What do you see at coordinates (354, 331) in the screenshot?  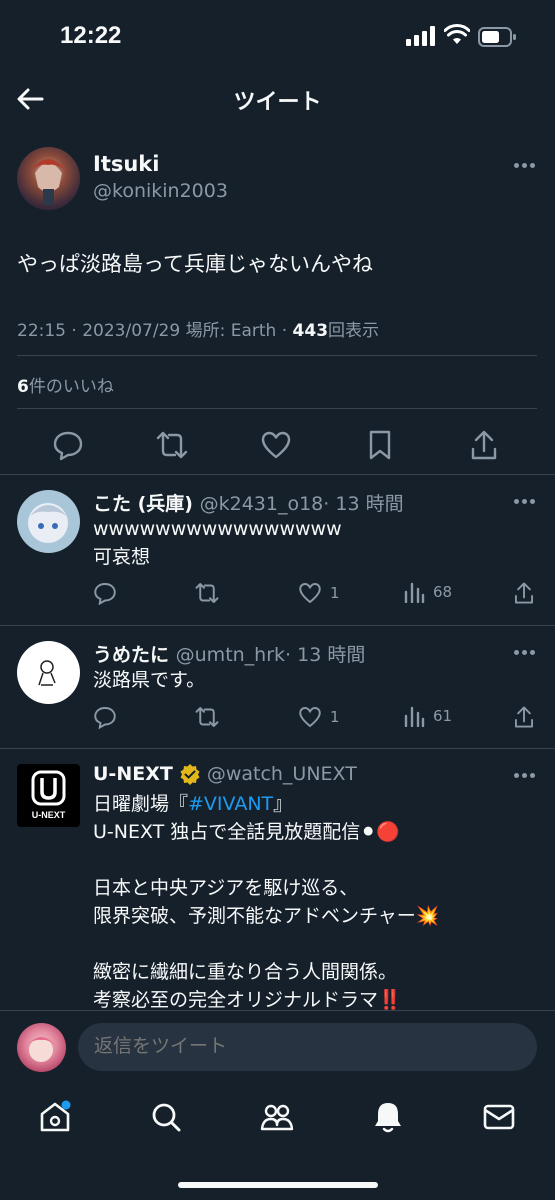 I see `view-label: 回表示` at bounding box center [354, 331].